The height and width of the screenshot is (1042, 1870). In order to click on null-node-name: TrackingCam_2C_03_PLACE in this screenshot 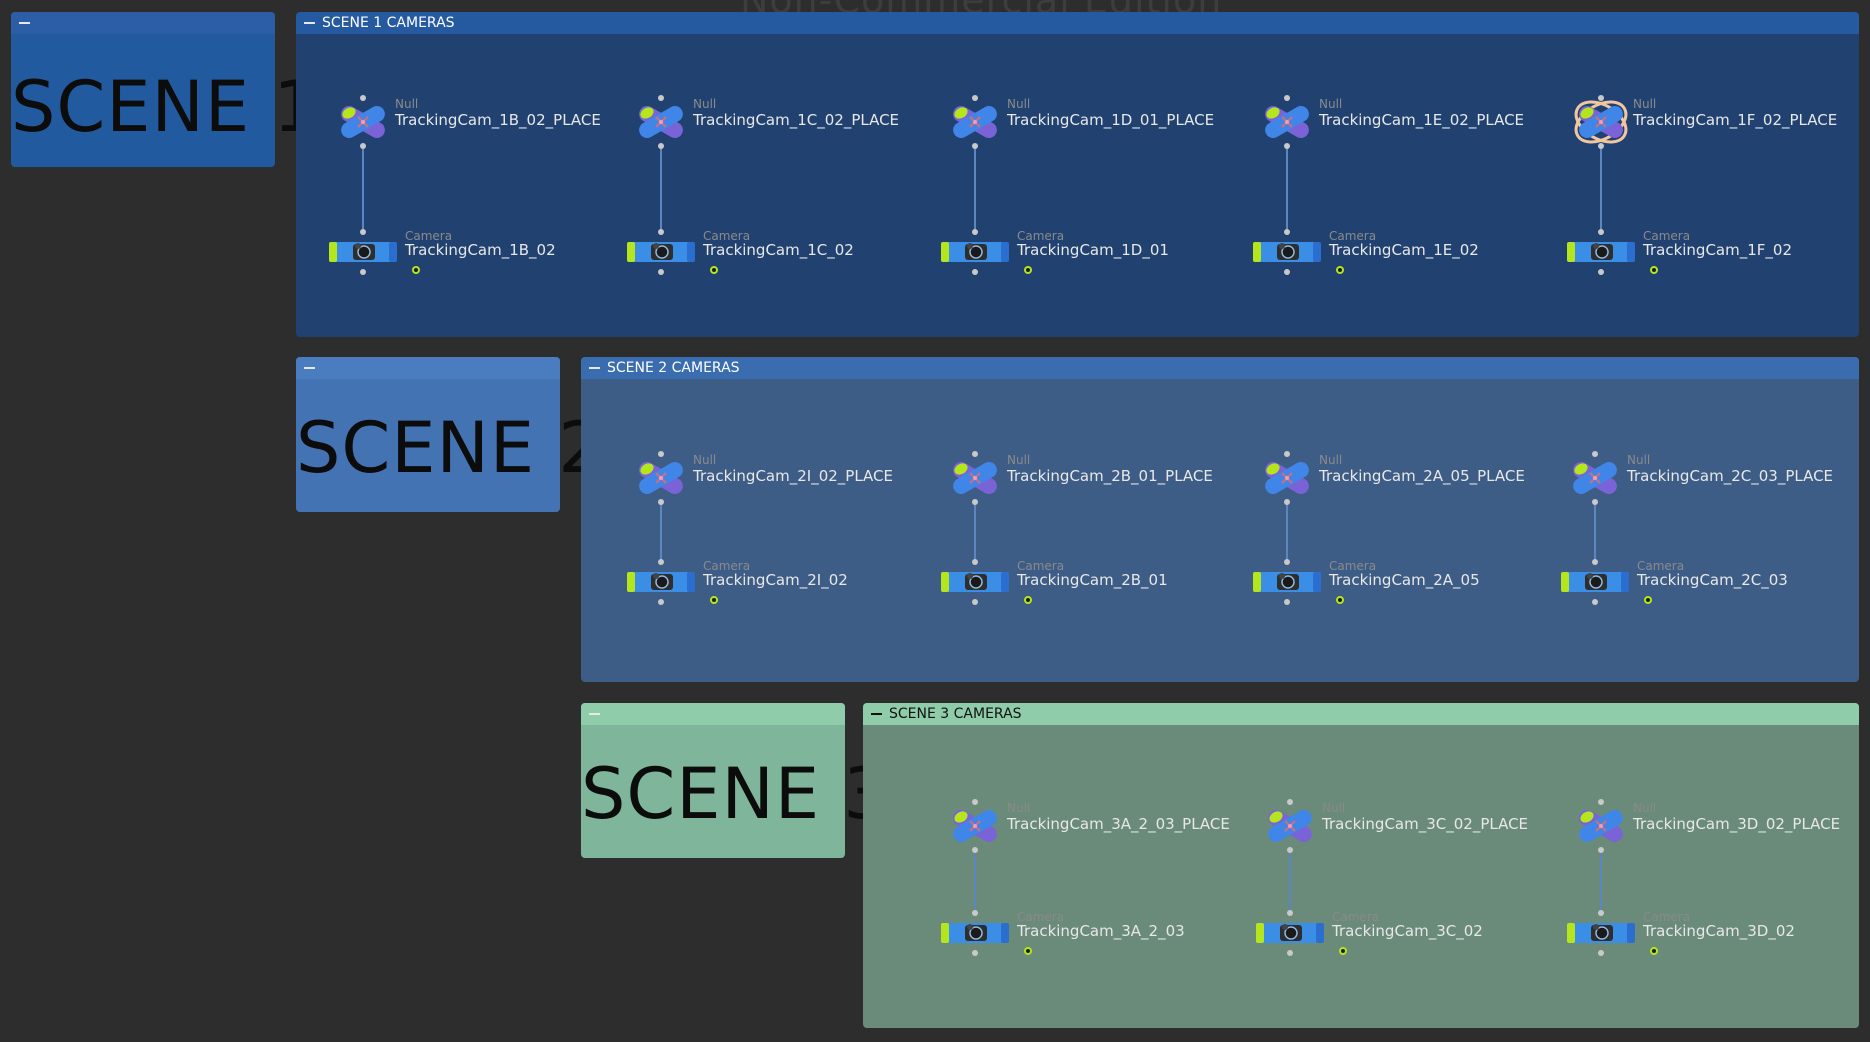, I will do `click(1730, 476)`.